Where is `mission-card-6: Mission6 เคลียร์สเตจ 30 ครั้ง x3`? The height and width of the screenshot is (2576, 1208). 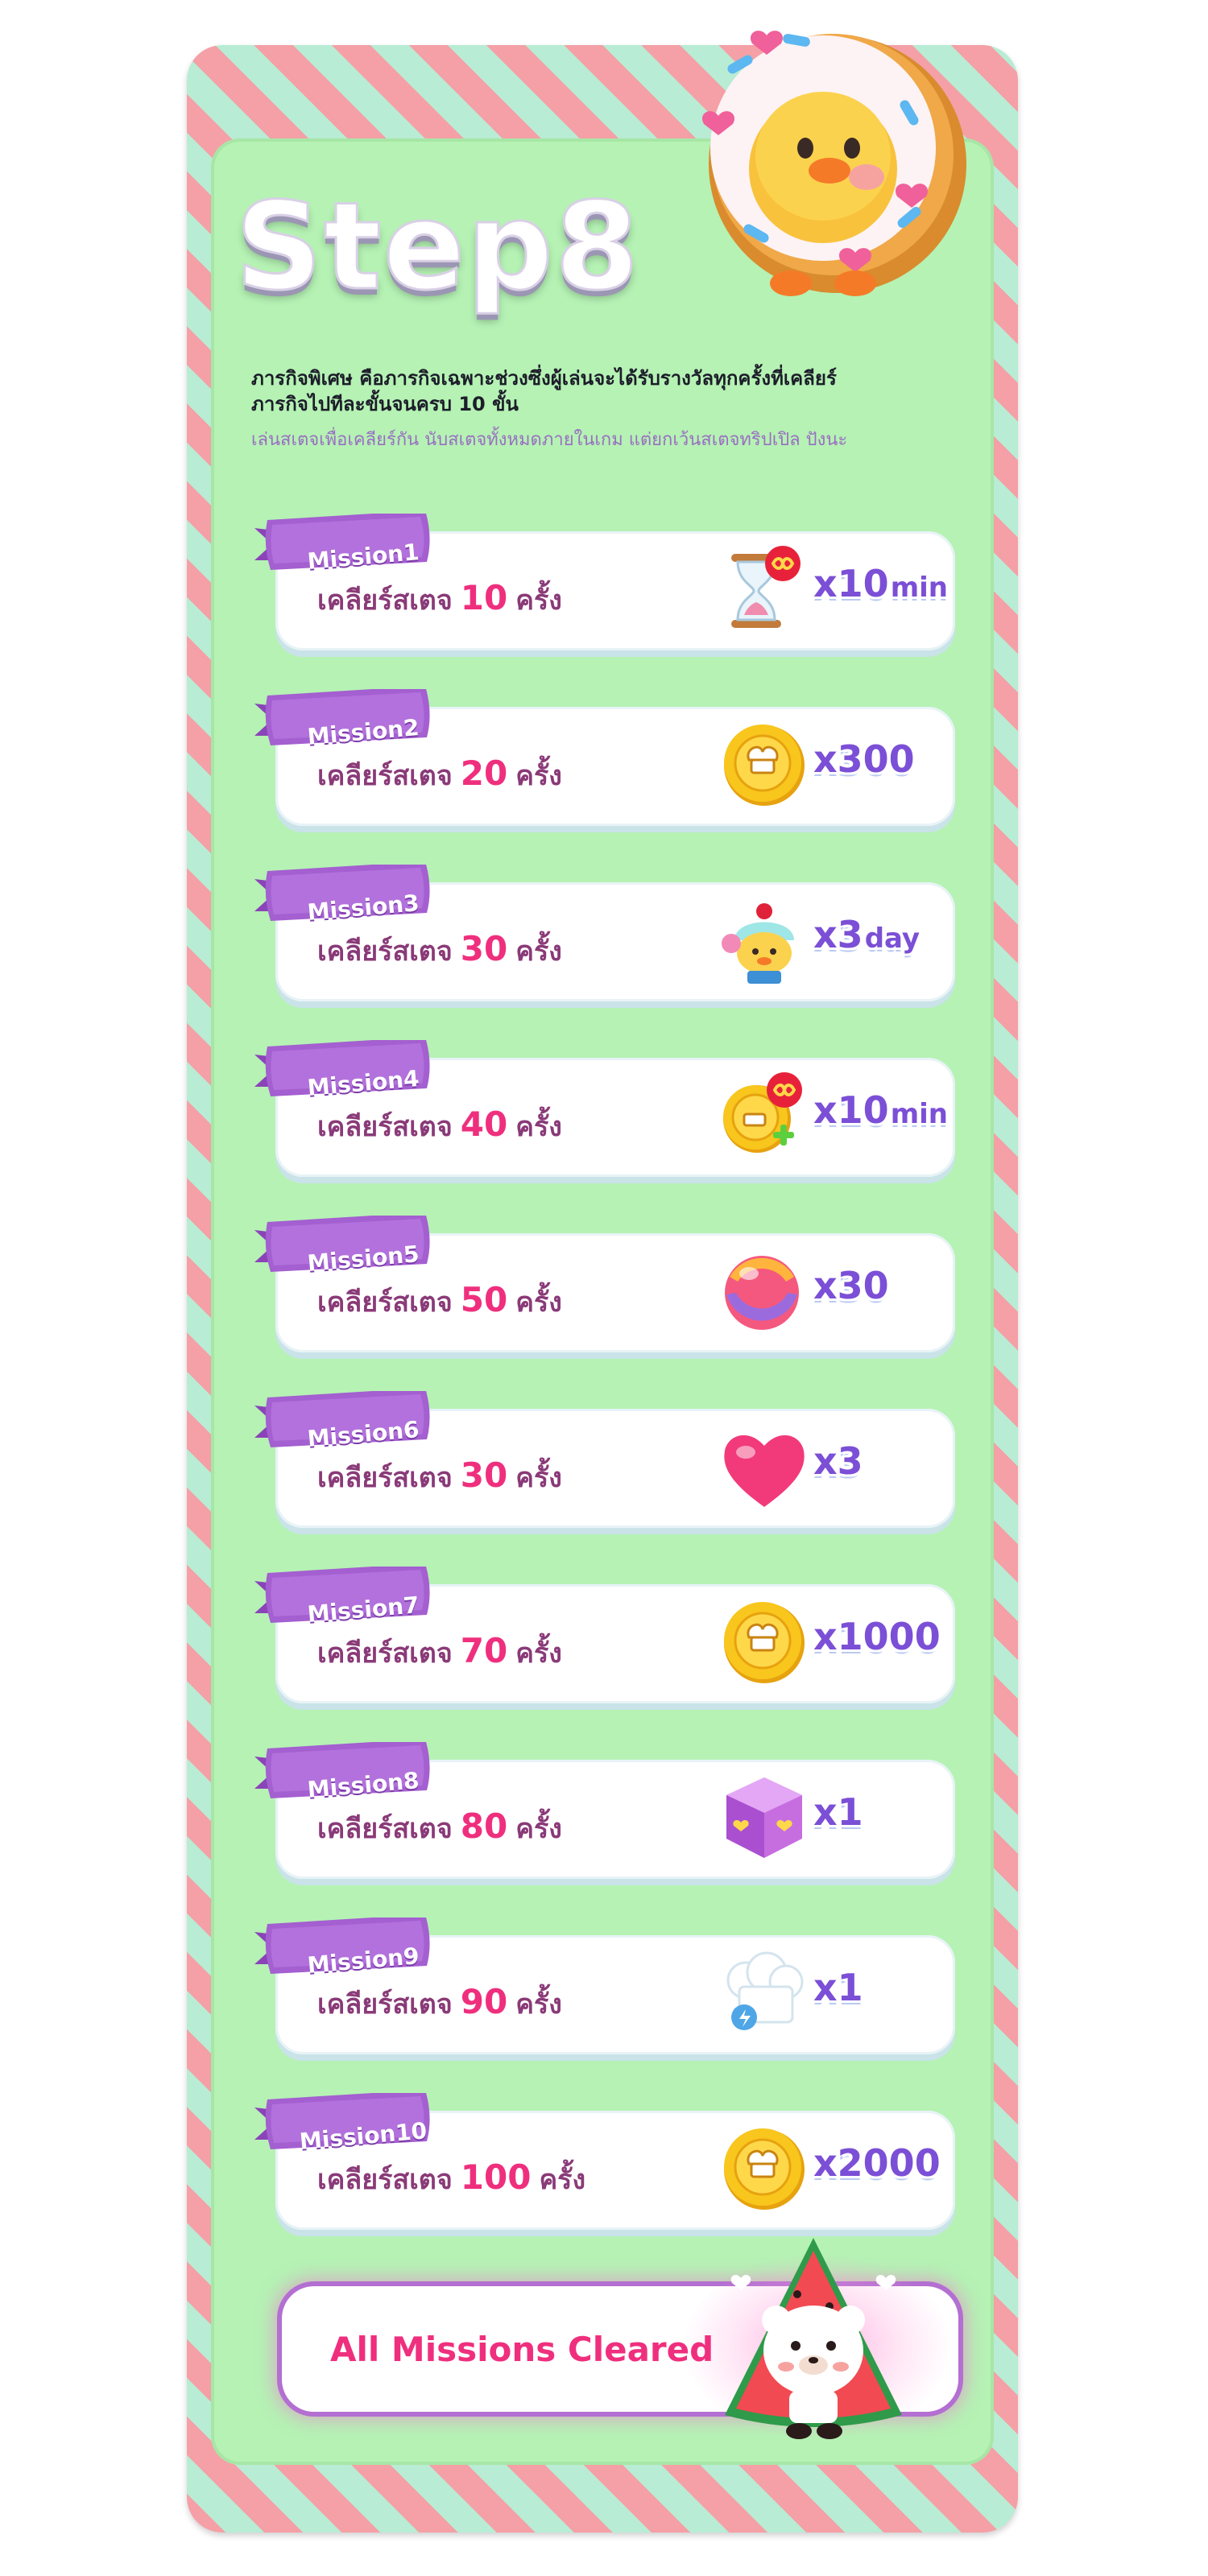 mission-card-6: Mission6 เคลียร์สเตจ 30 ครั้ง x3 is located at coordinates (604, 1459).